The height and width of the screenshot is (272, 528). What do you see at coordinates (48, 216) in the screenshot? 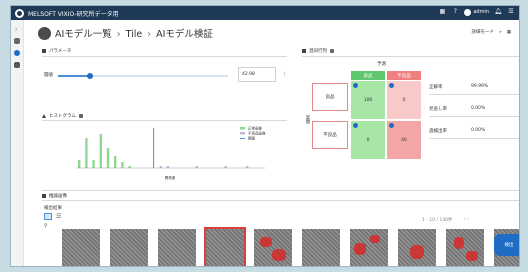
I see `grid-view-toggle` at bounding box center [48, 216].